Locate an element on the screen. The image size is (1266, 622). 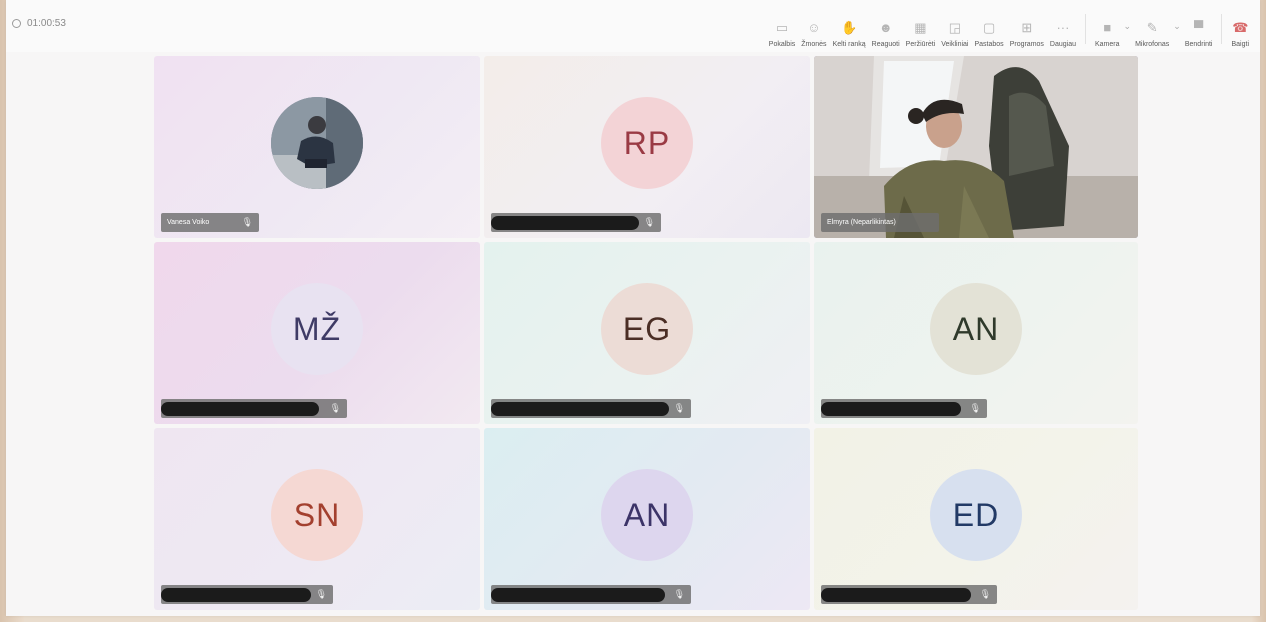
participant-nameplate: Elmyra (Neparlikintas) is located at coordinates (880, 222).